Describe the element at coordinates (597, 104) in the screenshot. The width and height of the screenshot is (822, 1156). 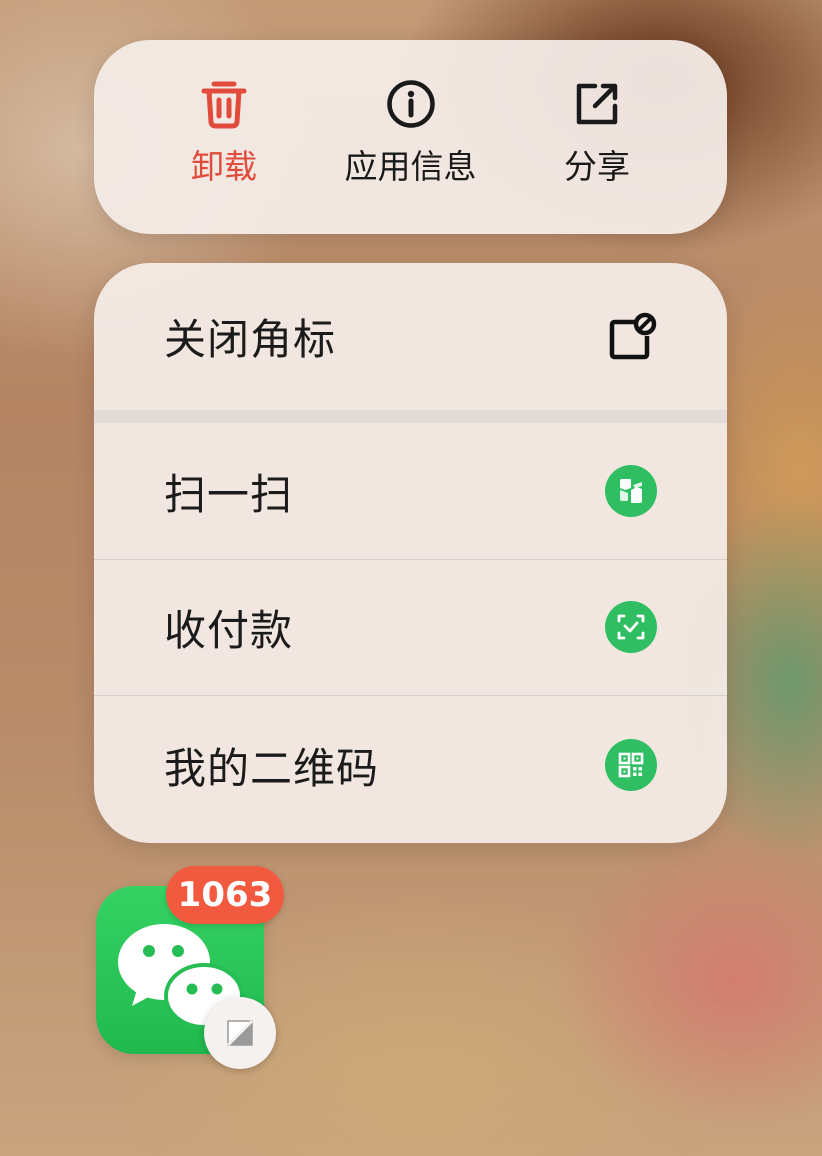
I see `share-icon` at that location.